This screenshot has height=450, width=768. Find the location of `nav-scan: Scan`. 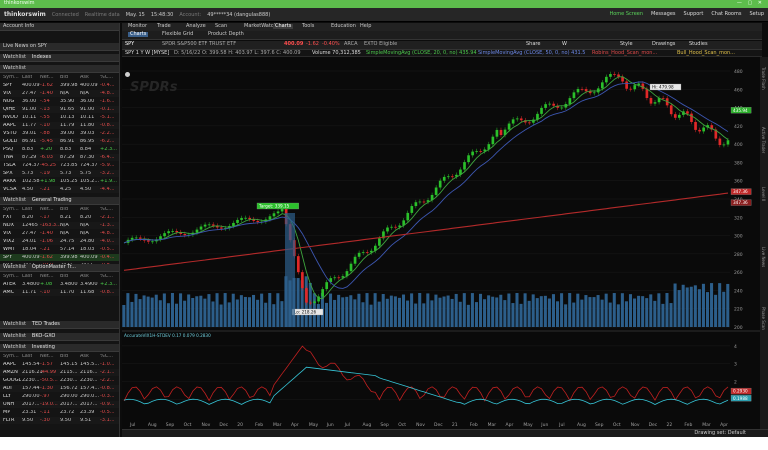

nav-scan: Scan is located at coordinates (221, 26).